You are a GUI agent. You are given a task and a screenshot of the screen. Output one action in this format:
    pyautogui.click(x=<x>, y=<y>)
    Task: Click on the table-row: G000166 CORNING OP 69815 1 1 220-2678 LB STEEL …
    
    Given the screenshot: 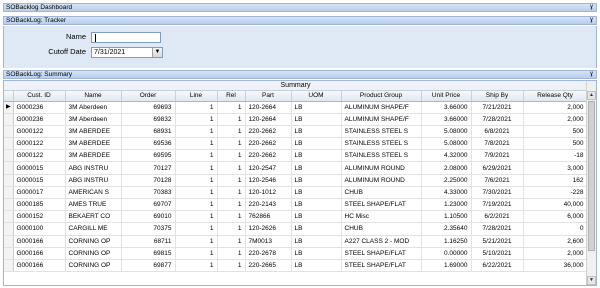 What is the action you would take?
    pyautogui.click(x=296, y=253)
    